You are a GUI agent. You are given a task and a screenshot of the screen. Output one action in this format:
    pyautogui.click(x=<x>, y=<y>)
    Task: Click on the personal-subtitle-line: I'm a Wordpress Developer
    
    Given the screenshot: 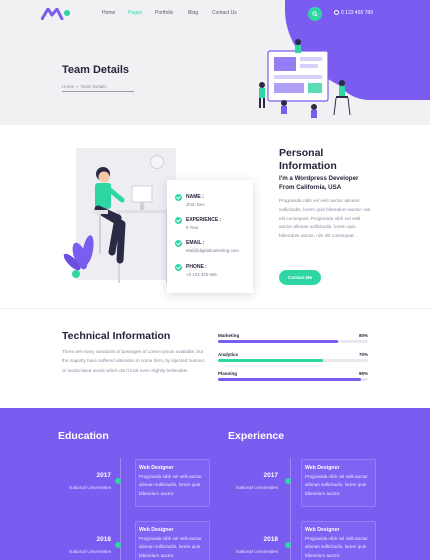 What is the action you would take?
    pyautogui.click(x=319, y=178)
    